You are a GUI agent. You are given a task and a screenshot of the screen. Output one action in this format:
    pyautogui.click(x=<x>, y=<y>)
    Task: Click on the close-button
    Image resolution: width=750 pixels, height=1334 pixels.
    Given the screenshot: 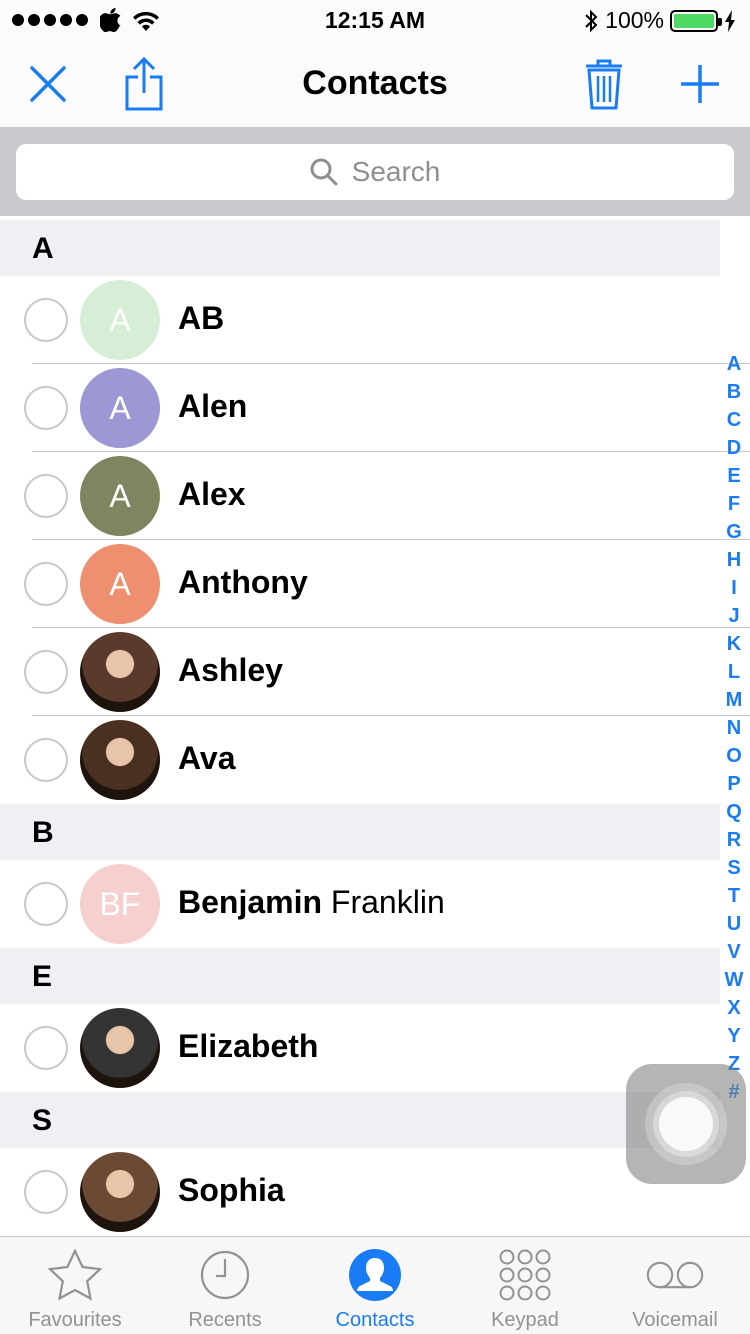 What is the action you would take?
    pyautogui.click(x=48, y=84)
    